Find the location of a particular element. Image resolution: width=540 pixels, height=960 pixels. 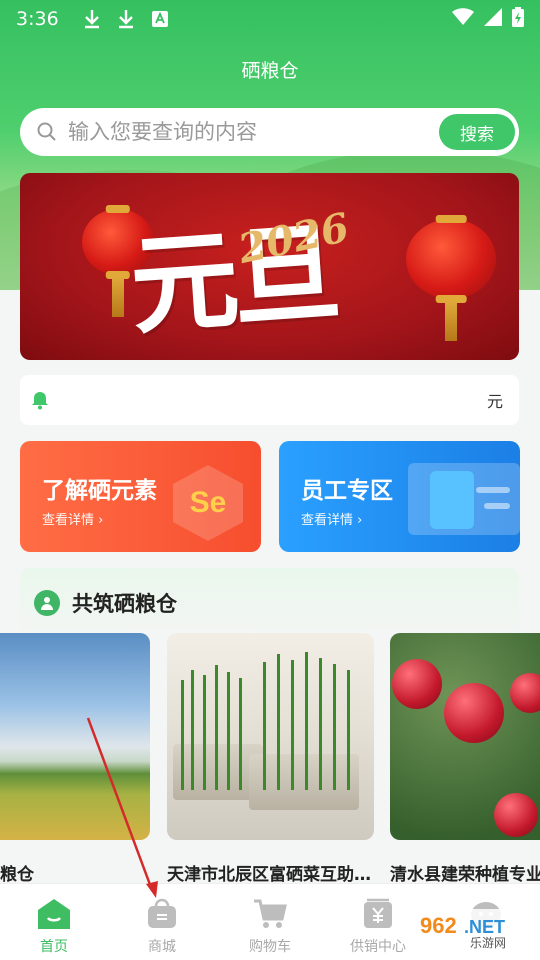

tab-label: 购物车 is located at coordinates (270, 947).